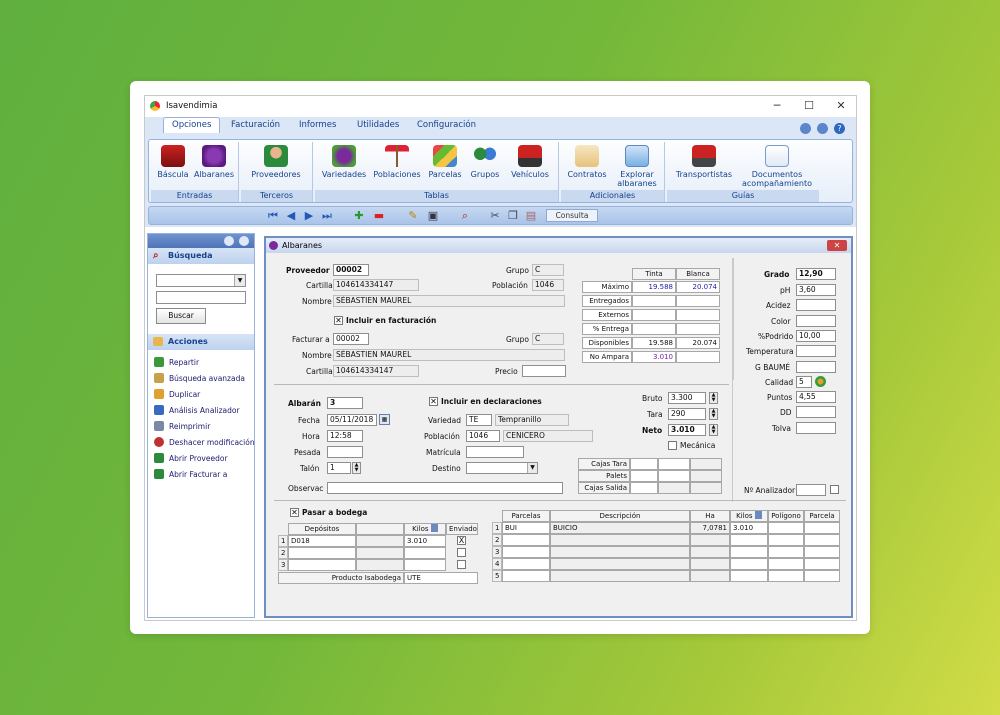 This screenshot has height=715, width=1000. What do you see at coordinates (190, 474) in the screenshot?
I see `action-abrir-facturar: Abrir Facturar a` at bounding box center [190, 474].